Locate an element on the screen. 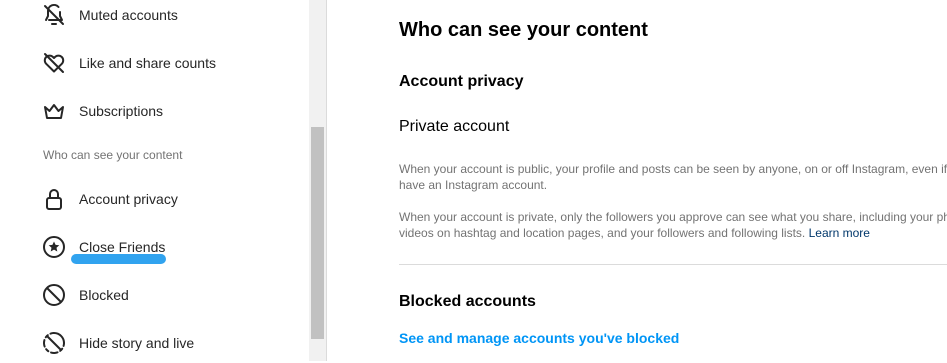  sidebar-item-like-share-counts: Like and share counts is located at coordinates (154, 63).